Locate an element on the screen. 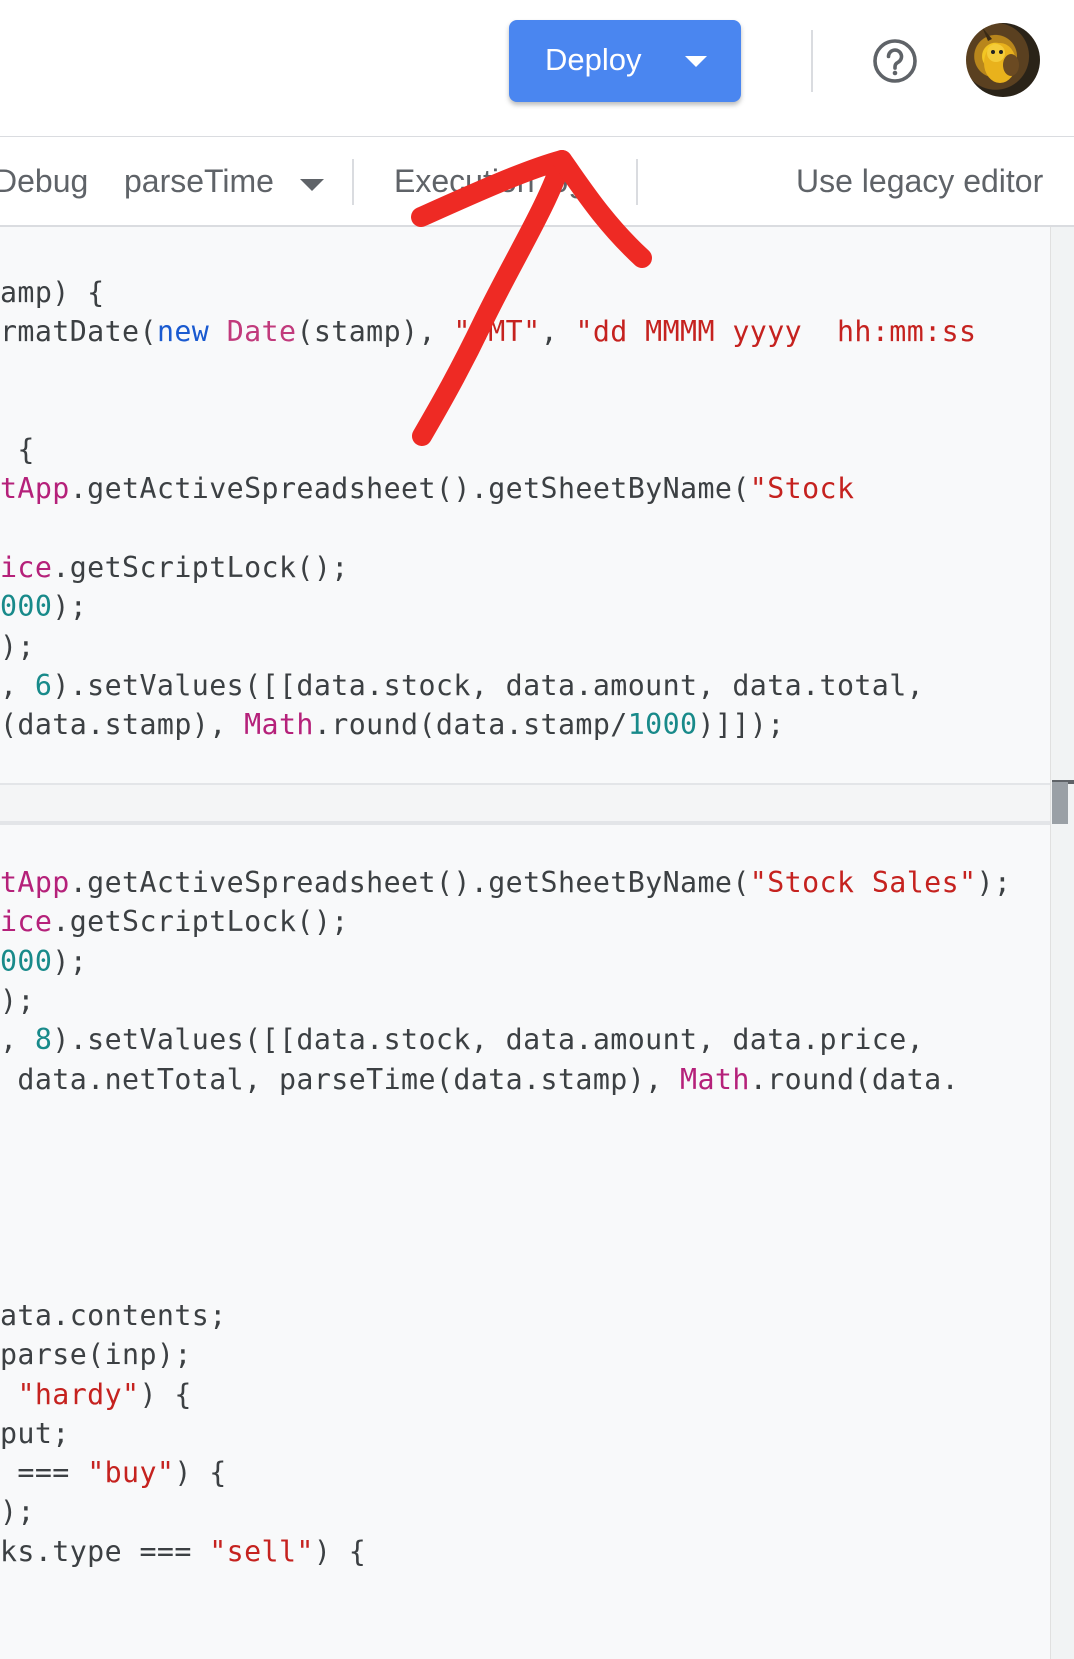 This screenshot has height=1659, width=1074. use-legacy-editor-link: Use legacy editor is located at coordinates (919, 181).